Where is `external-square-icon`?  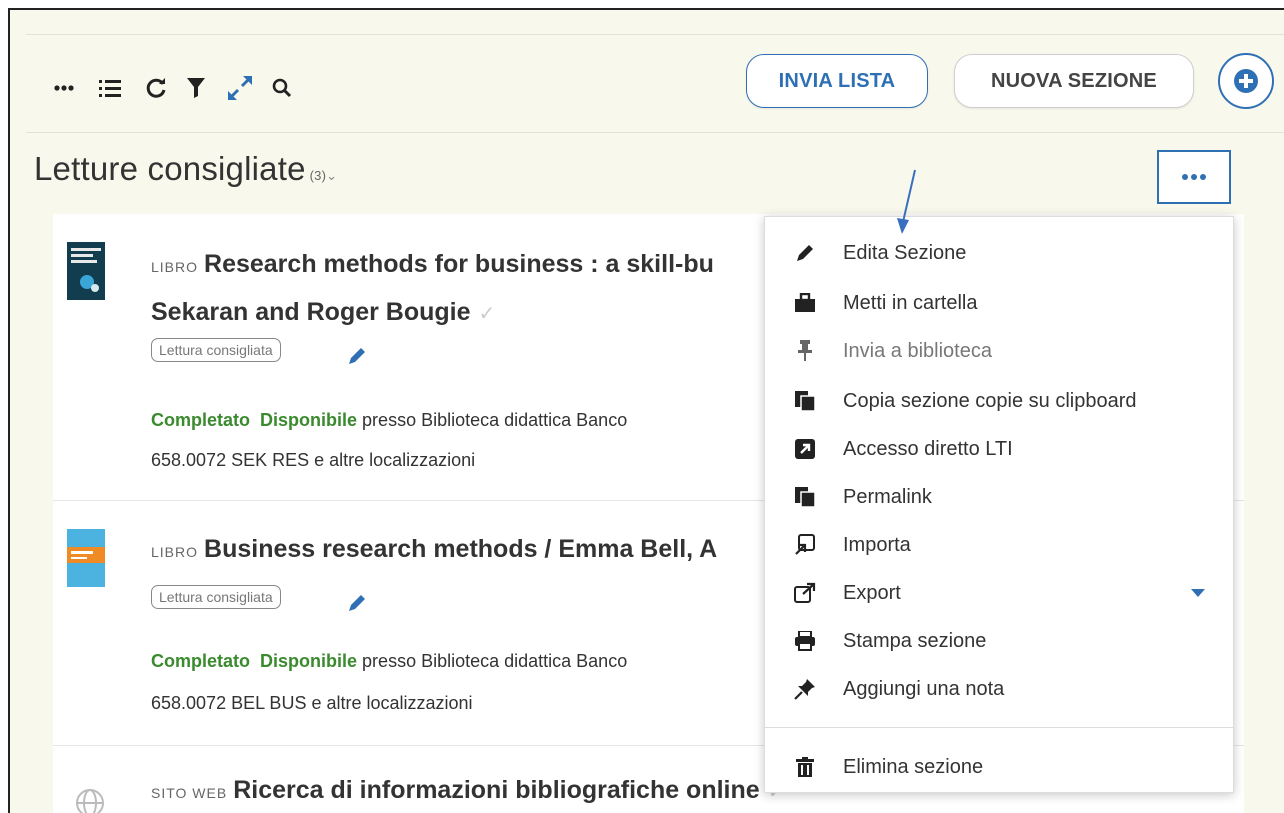 external-square-icon is located at coordinates (805, 449).